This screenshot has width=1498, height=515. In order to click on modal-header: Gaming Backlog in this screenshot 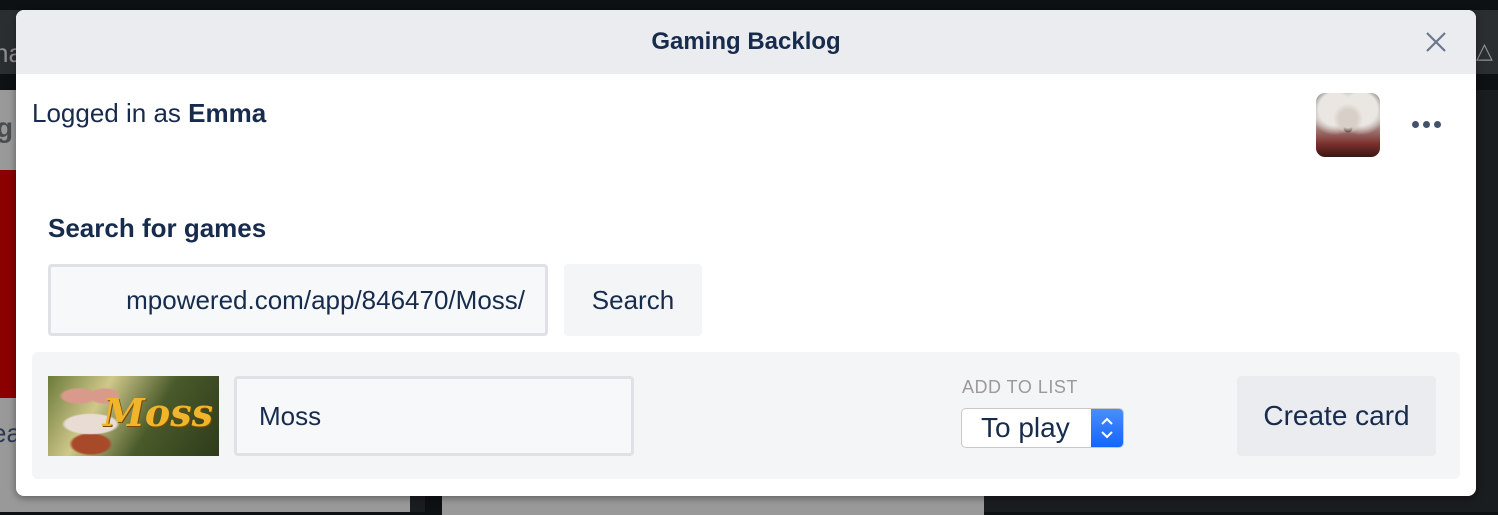, I will do `click(746, 42)`.